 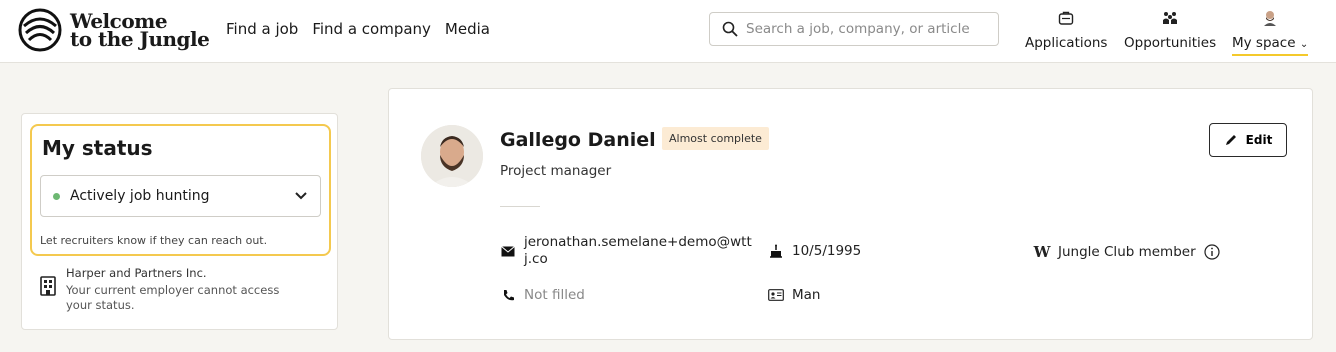 I want to click on edit-button: Edit, so click(x=1248, y=140).